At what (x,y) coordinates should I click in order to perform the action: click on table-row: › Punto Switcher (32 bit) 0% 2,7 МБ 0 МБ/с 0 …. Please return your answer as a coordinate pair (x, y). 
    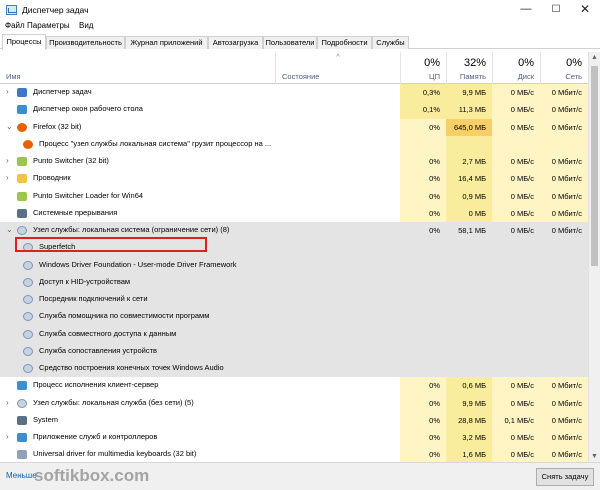
    Looking at the image, I should click on (294, 162).